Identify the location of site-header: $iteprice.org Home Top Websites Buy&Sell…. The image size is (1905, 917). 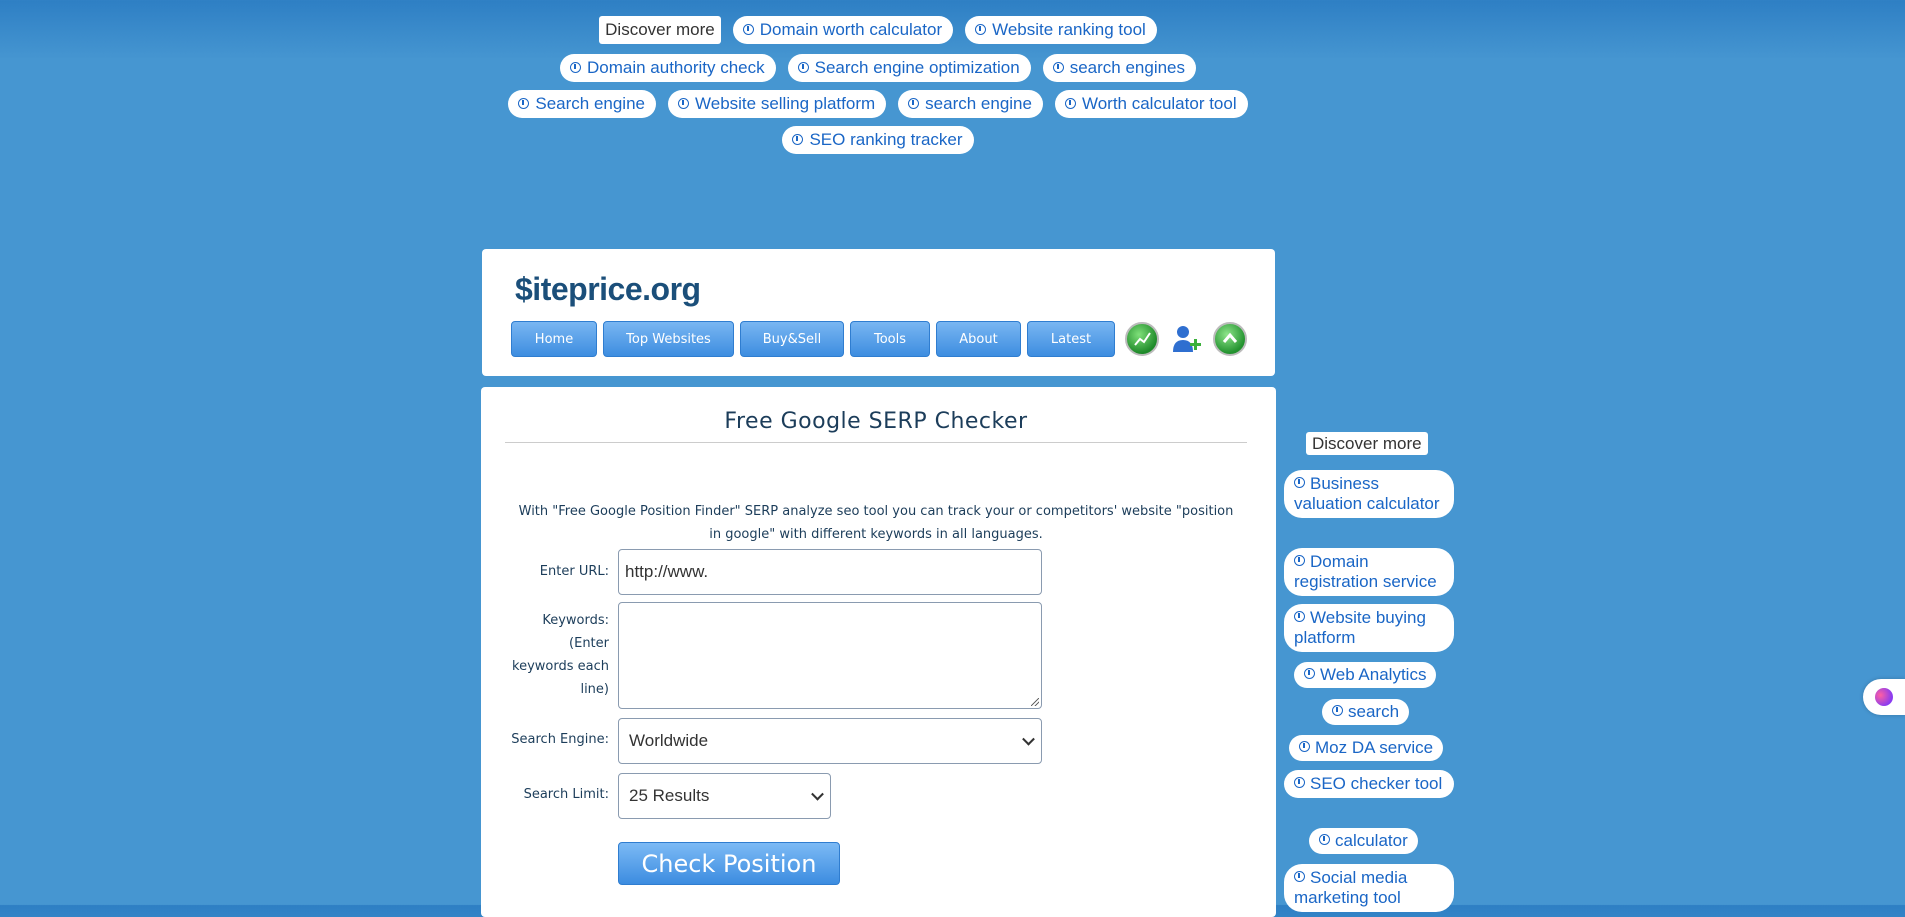
(878, 312).